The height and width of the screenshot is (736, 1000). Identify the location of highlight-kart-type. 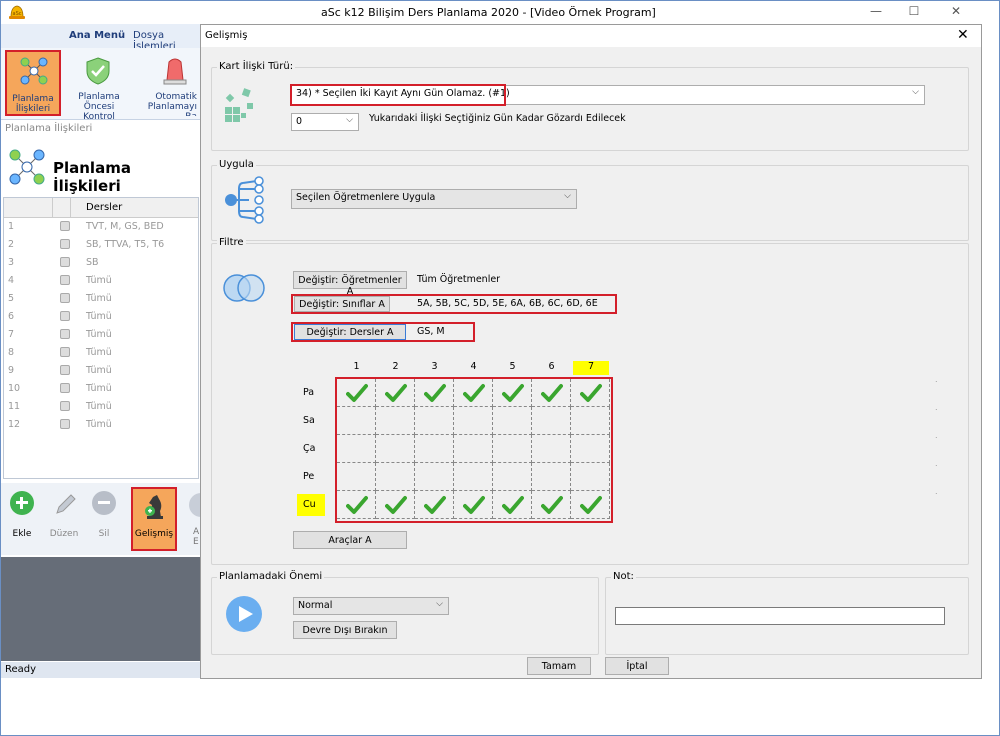
(398, 95).